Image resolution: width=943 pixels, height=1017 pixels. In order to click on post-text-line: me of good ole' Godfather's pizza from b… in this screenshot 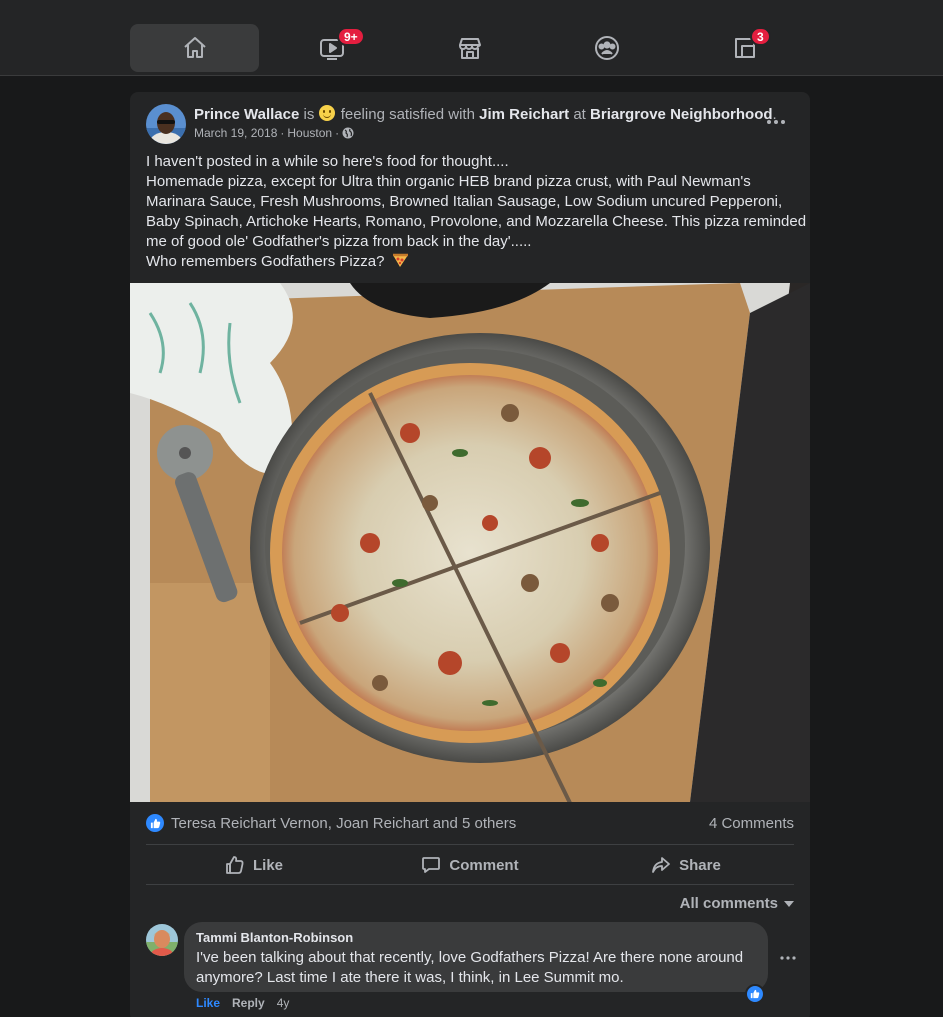, I will do `click(339, 241)`.